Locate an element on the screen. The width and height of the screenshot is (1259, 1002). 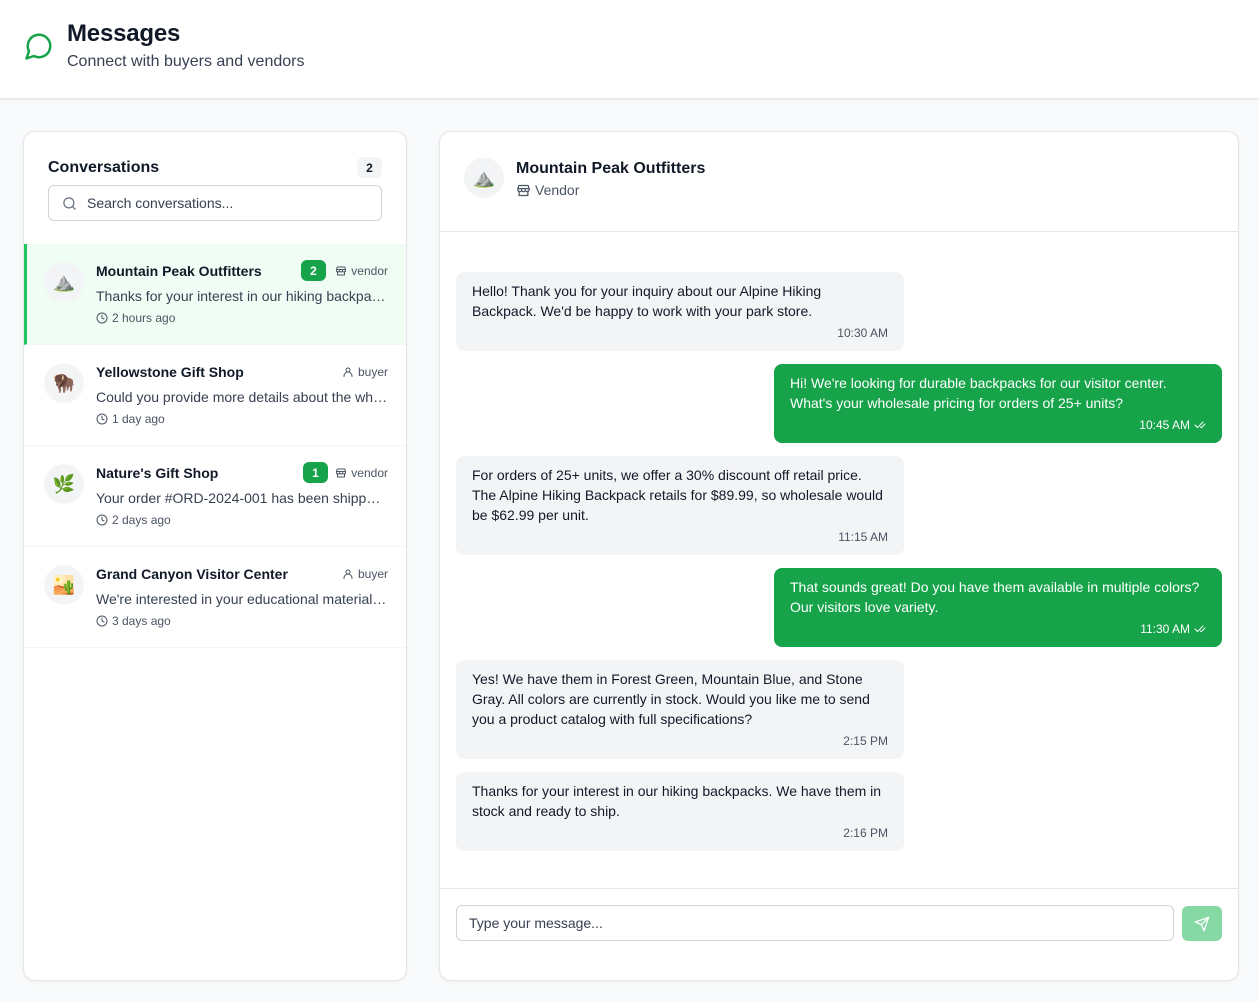
page-subtitle: Connect with buyers and vendors is located at coordinates (186, 61).